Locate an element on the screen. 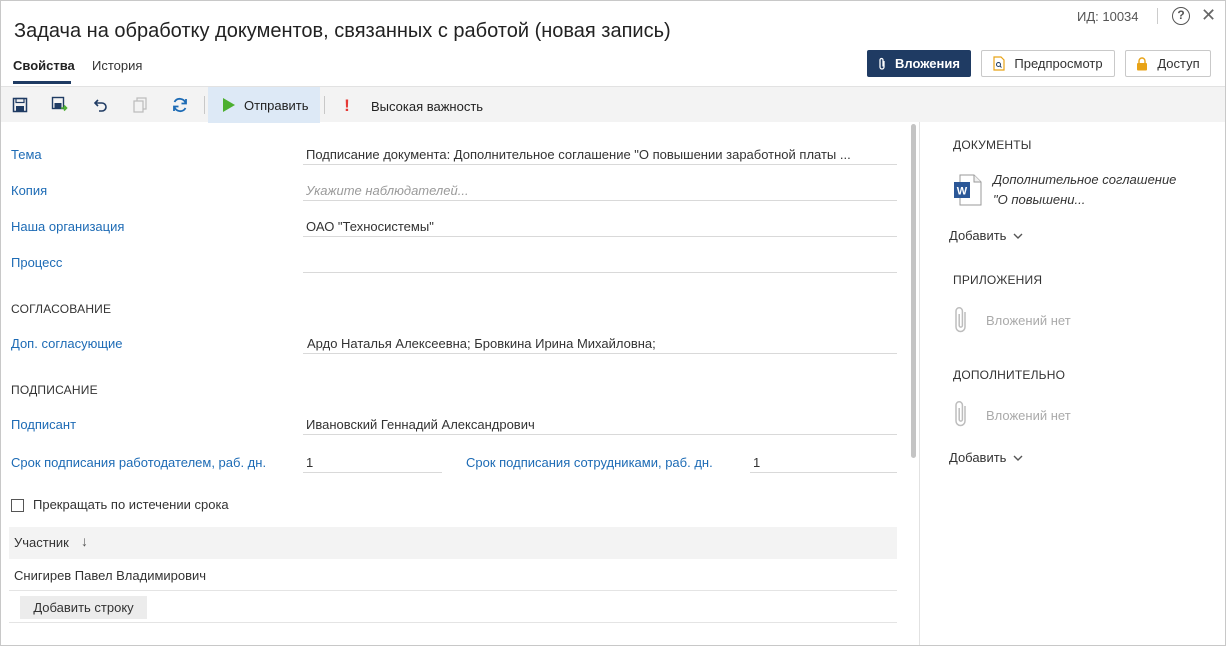  employer-deadline-underline is located at coordinates (372, 472).